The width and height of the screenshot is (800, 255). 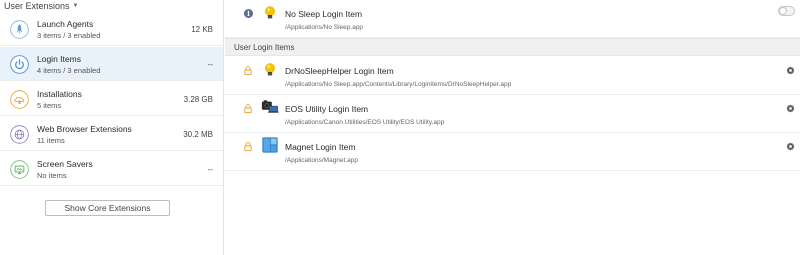 What do you see at coordinates (512, 47) in the screenshot?
I see `section-header-user-login-items: User Login Items` at bounding box center [512, 47].